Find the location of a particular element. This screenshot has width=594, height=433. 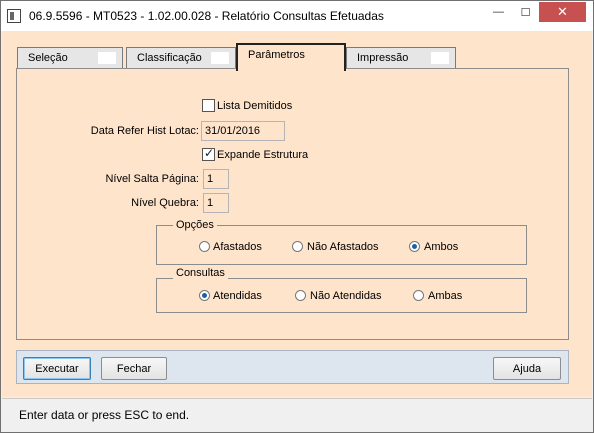

maximize-icon: ☐ is located at coordinates (525, 12).